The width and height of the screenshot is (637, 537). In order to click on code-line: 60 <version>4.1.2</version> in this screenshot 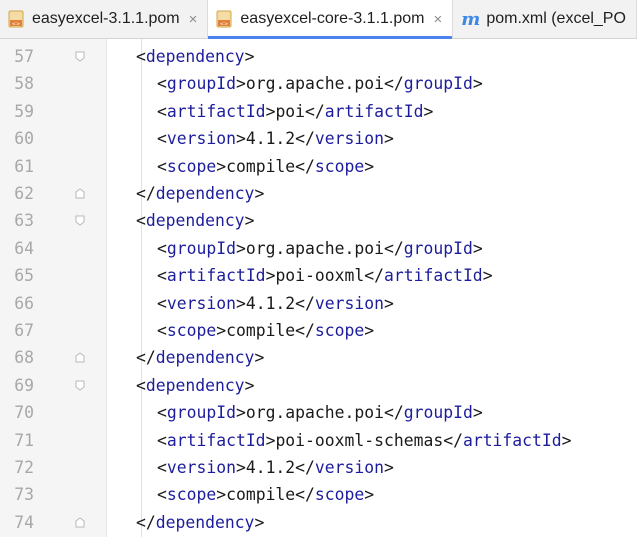, I will do `click(318, 138)`.